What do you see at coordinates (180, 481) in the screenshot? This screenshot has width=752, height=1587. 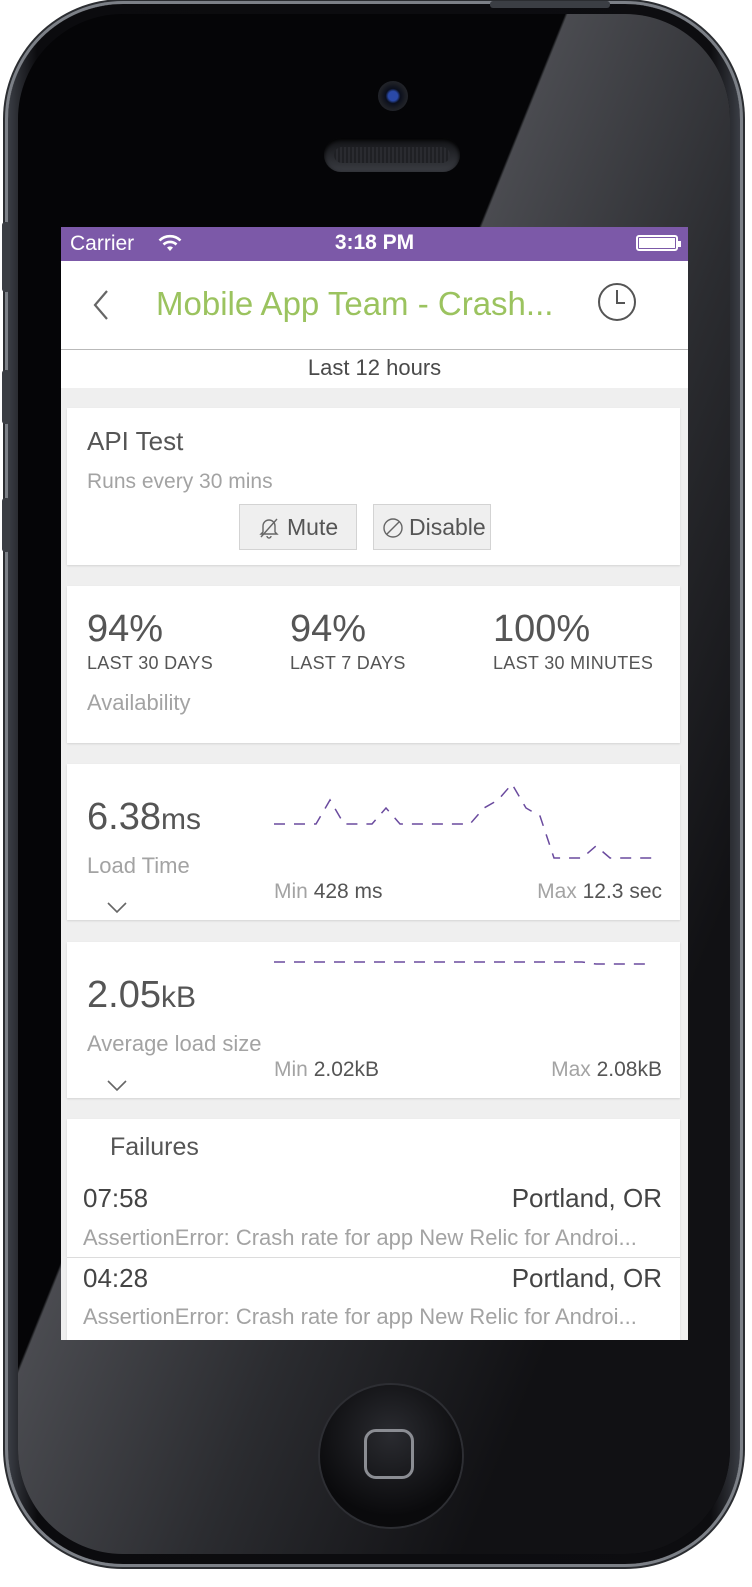 I see `monitor-schedule: Runs every 30 mins` at bounding box center [180, 481].